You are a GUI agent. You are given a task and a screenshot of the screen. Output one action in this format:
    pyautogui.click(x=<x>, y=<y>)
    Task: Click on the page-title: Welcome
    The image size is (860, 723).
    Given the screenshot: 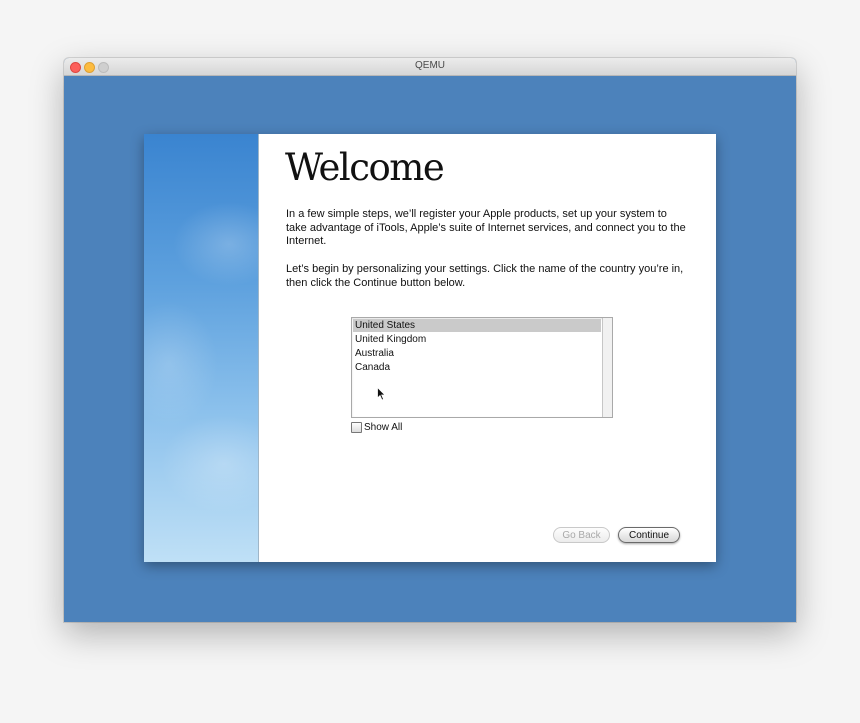 What is the action you would take?
    pyautogui.click(x=365, y=167)
    